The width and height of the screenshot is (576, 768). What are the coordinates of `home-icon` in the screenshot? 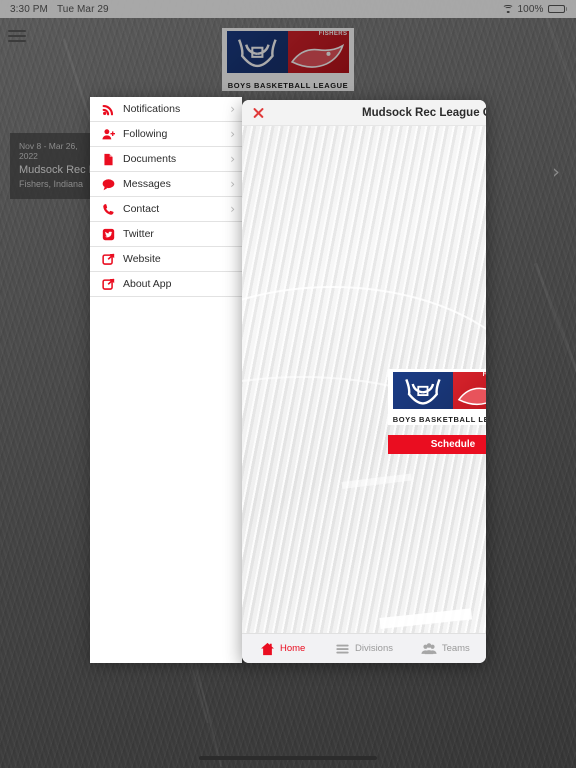 It's located at (267, 648).